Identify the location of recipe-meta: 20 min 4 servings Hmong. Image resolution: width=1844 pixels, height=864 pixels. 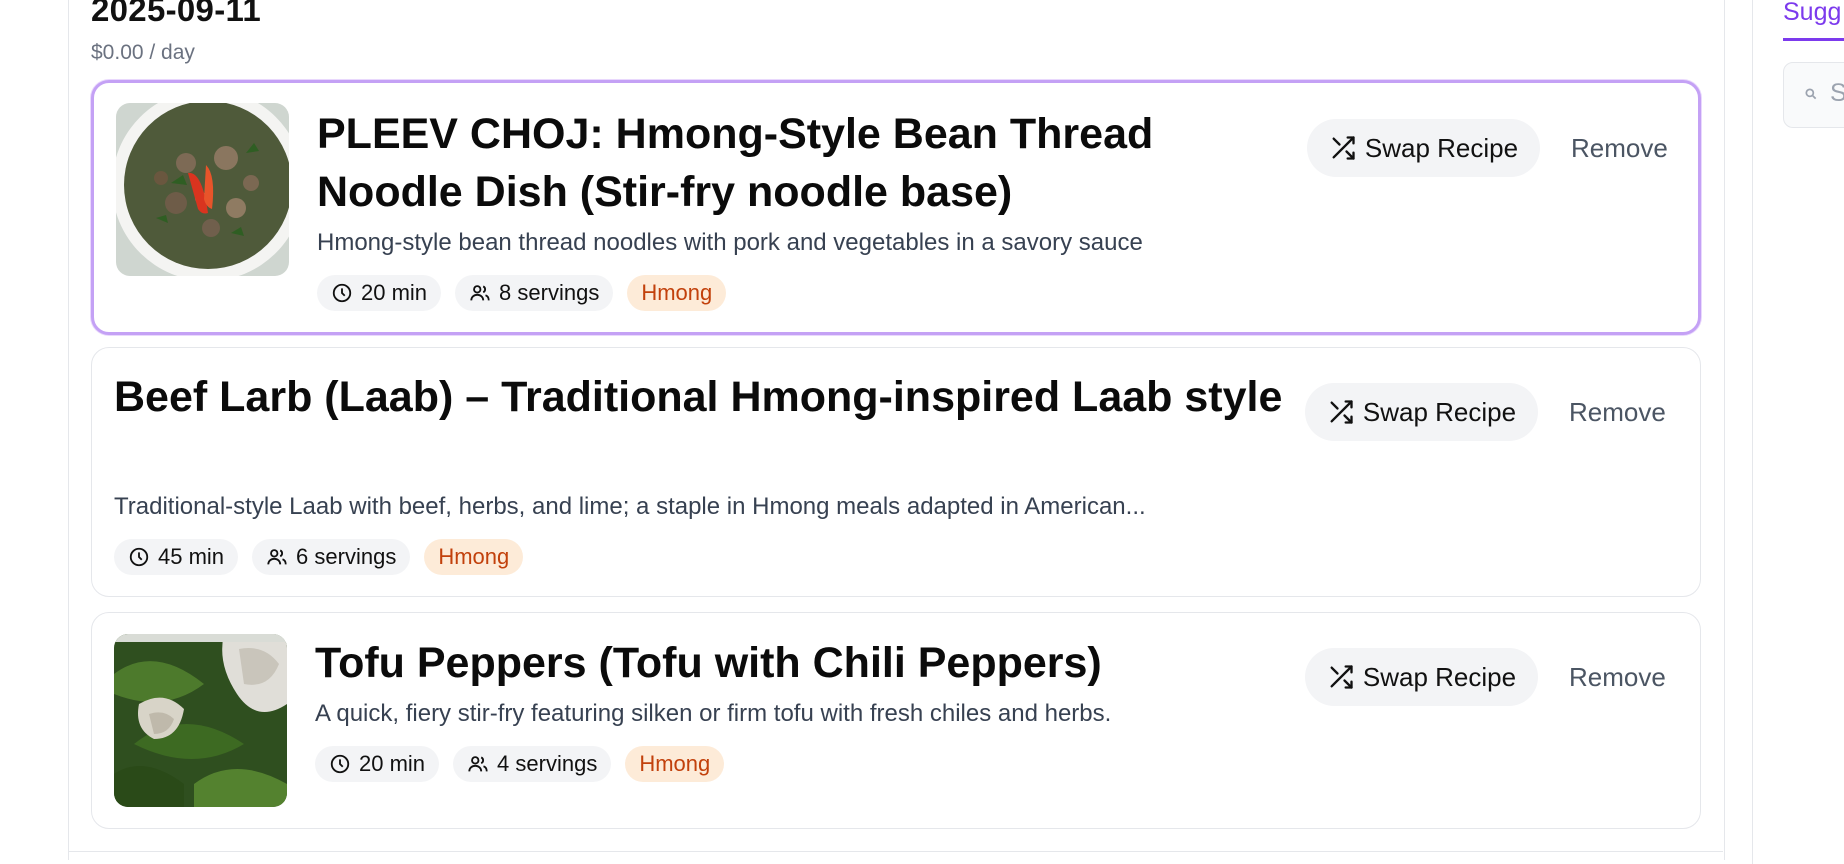
(520, 764).